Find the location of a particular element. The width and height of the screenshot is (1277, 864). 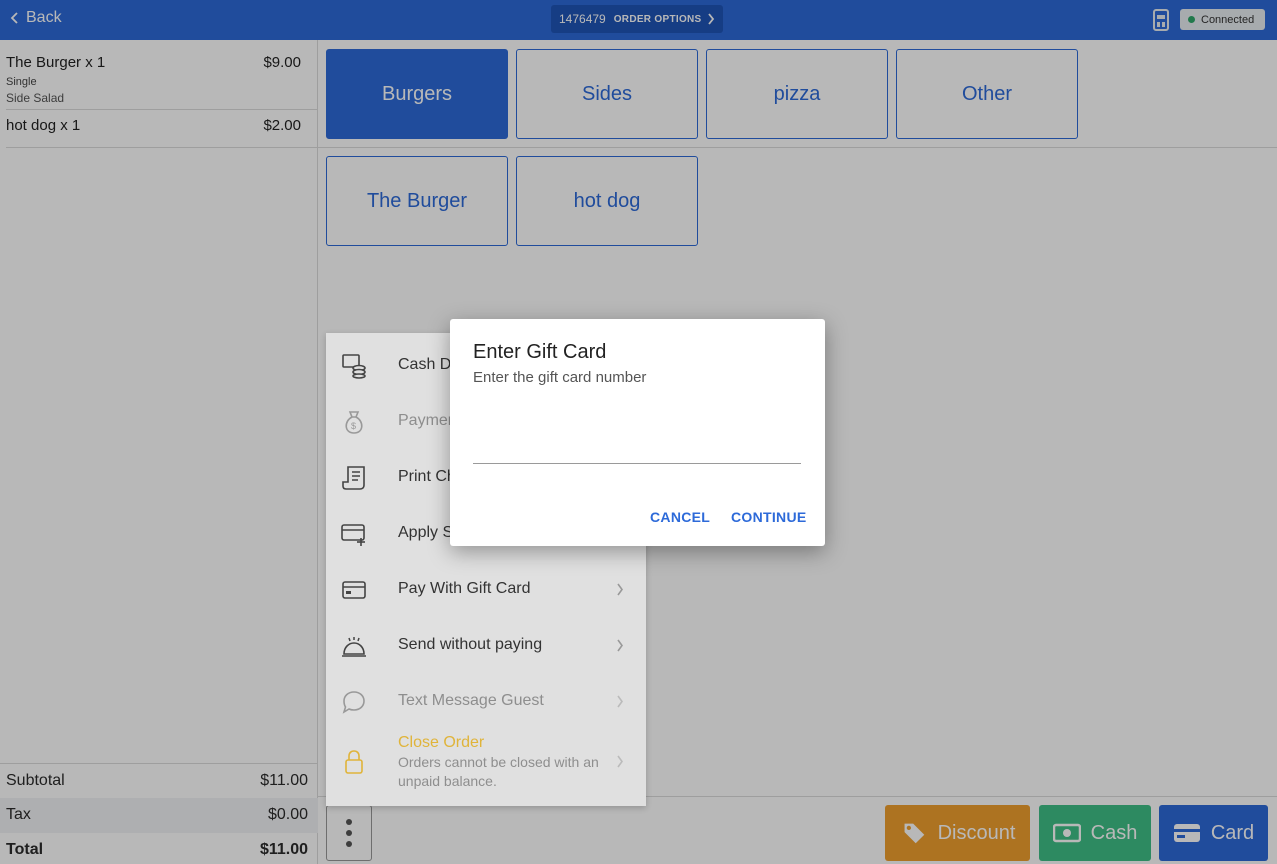

menu-item-send-without-paying: Send without paying is located at coordinates (486, 645).